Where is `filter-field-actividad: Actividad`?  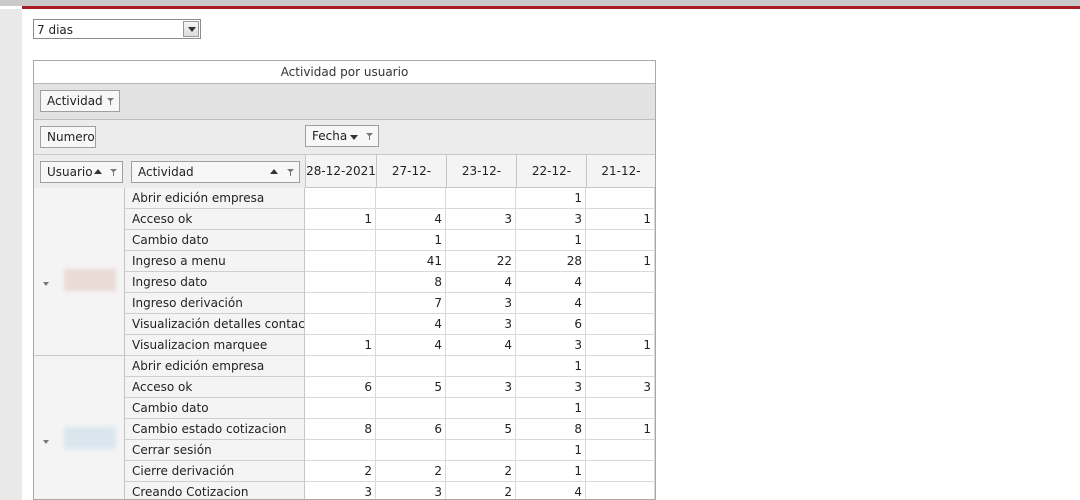
filter-field-actividad: Actividad is located at coordinates (80, 101).